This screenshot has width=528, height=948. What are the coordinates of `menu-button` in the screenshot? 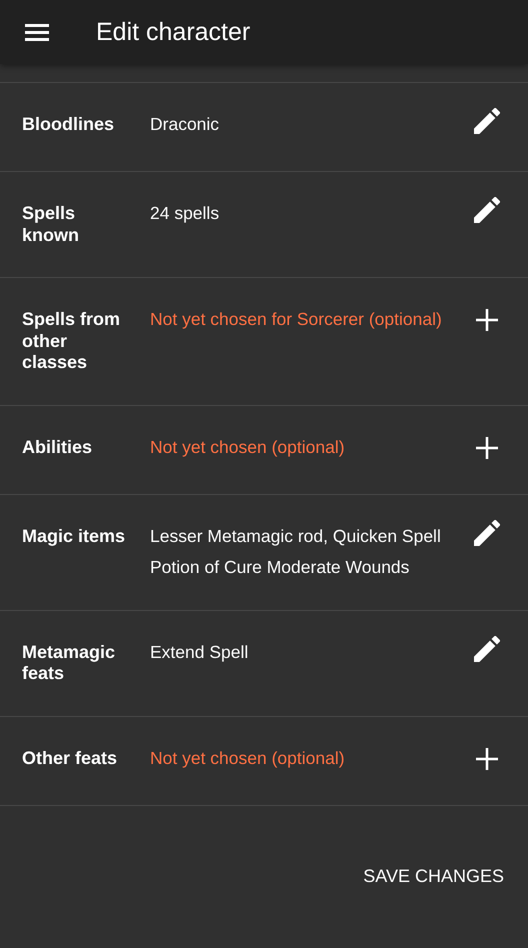 It's located at (37, 32).